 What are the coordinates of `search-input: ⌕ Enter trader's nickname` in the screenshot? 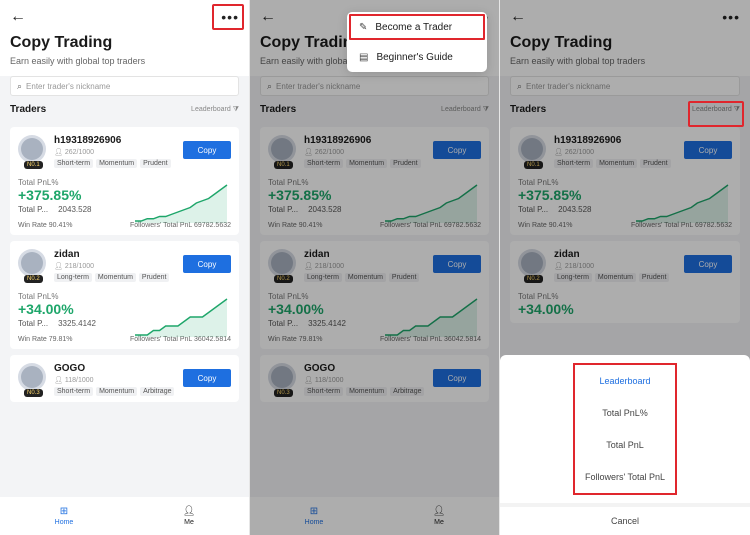 It's located at (124, 86).